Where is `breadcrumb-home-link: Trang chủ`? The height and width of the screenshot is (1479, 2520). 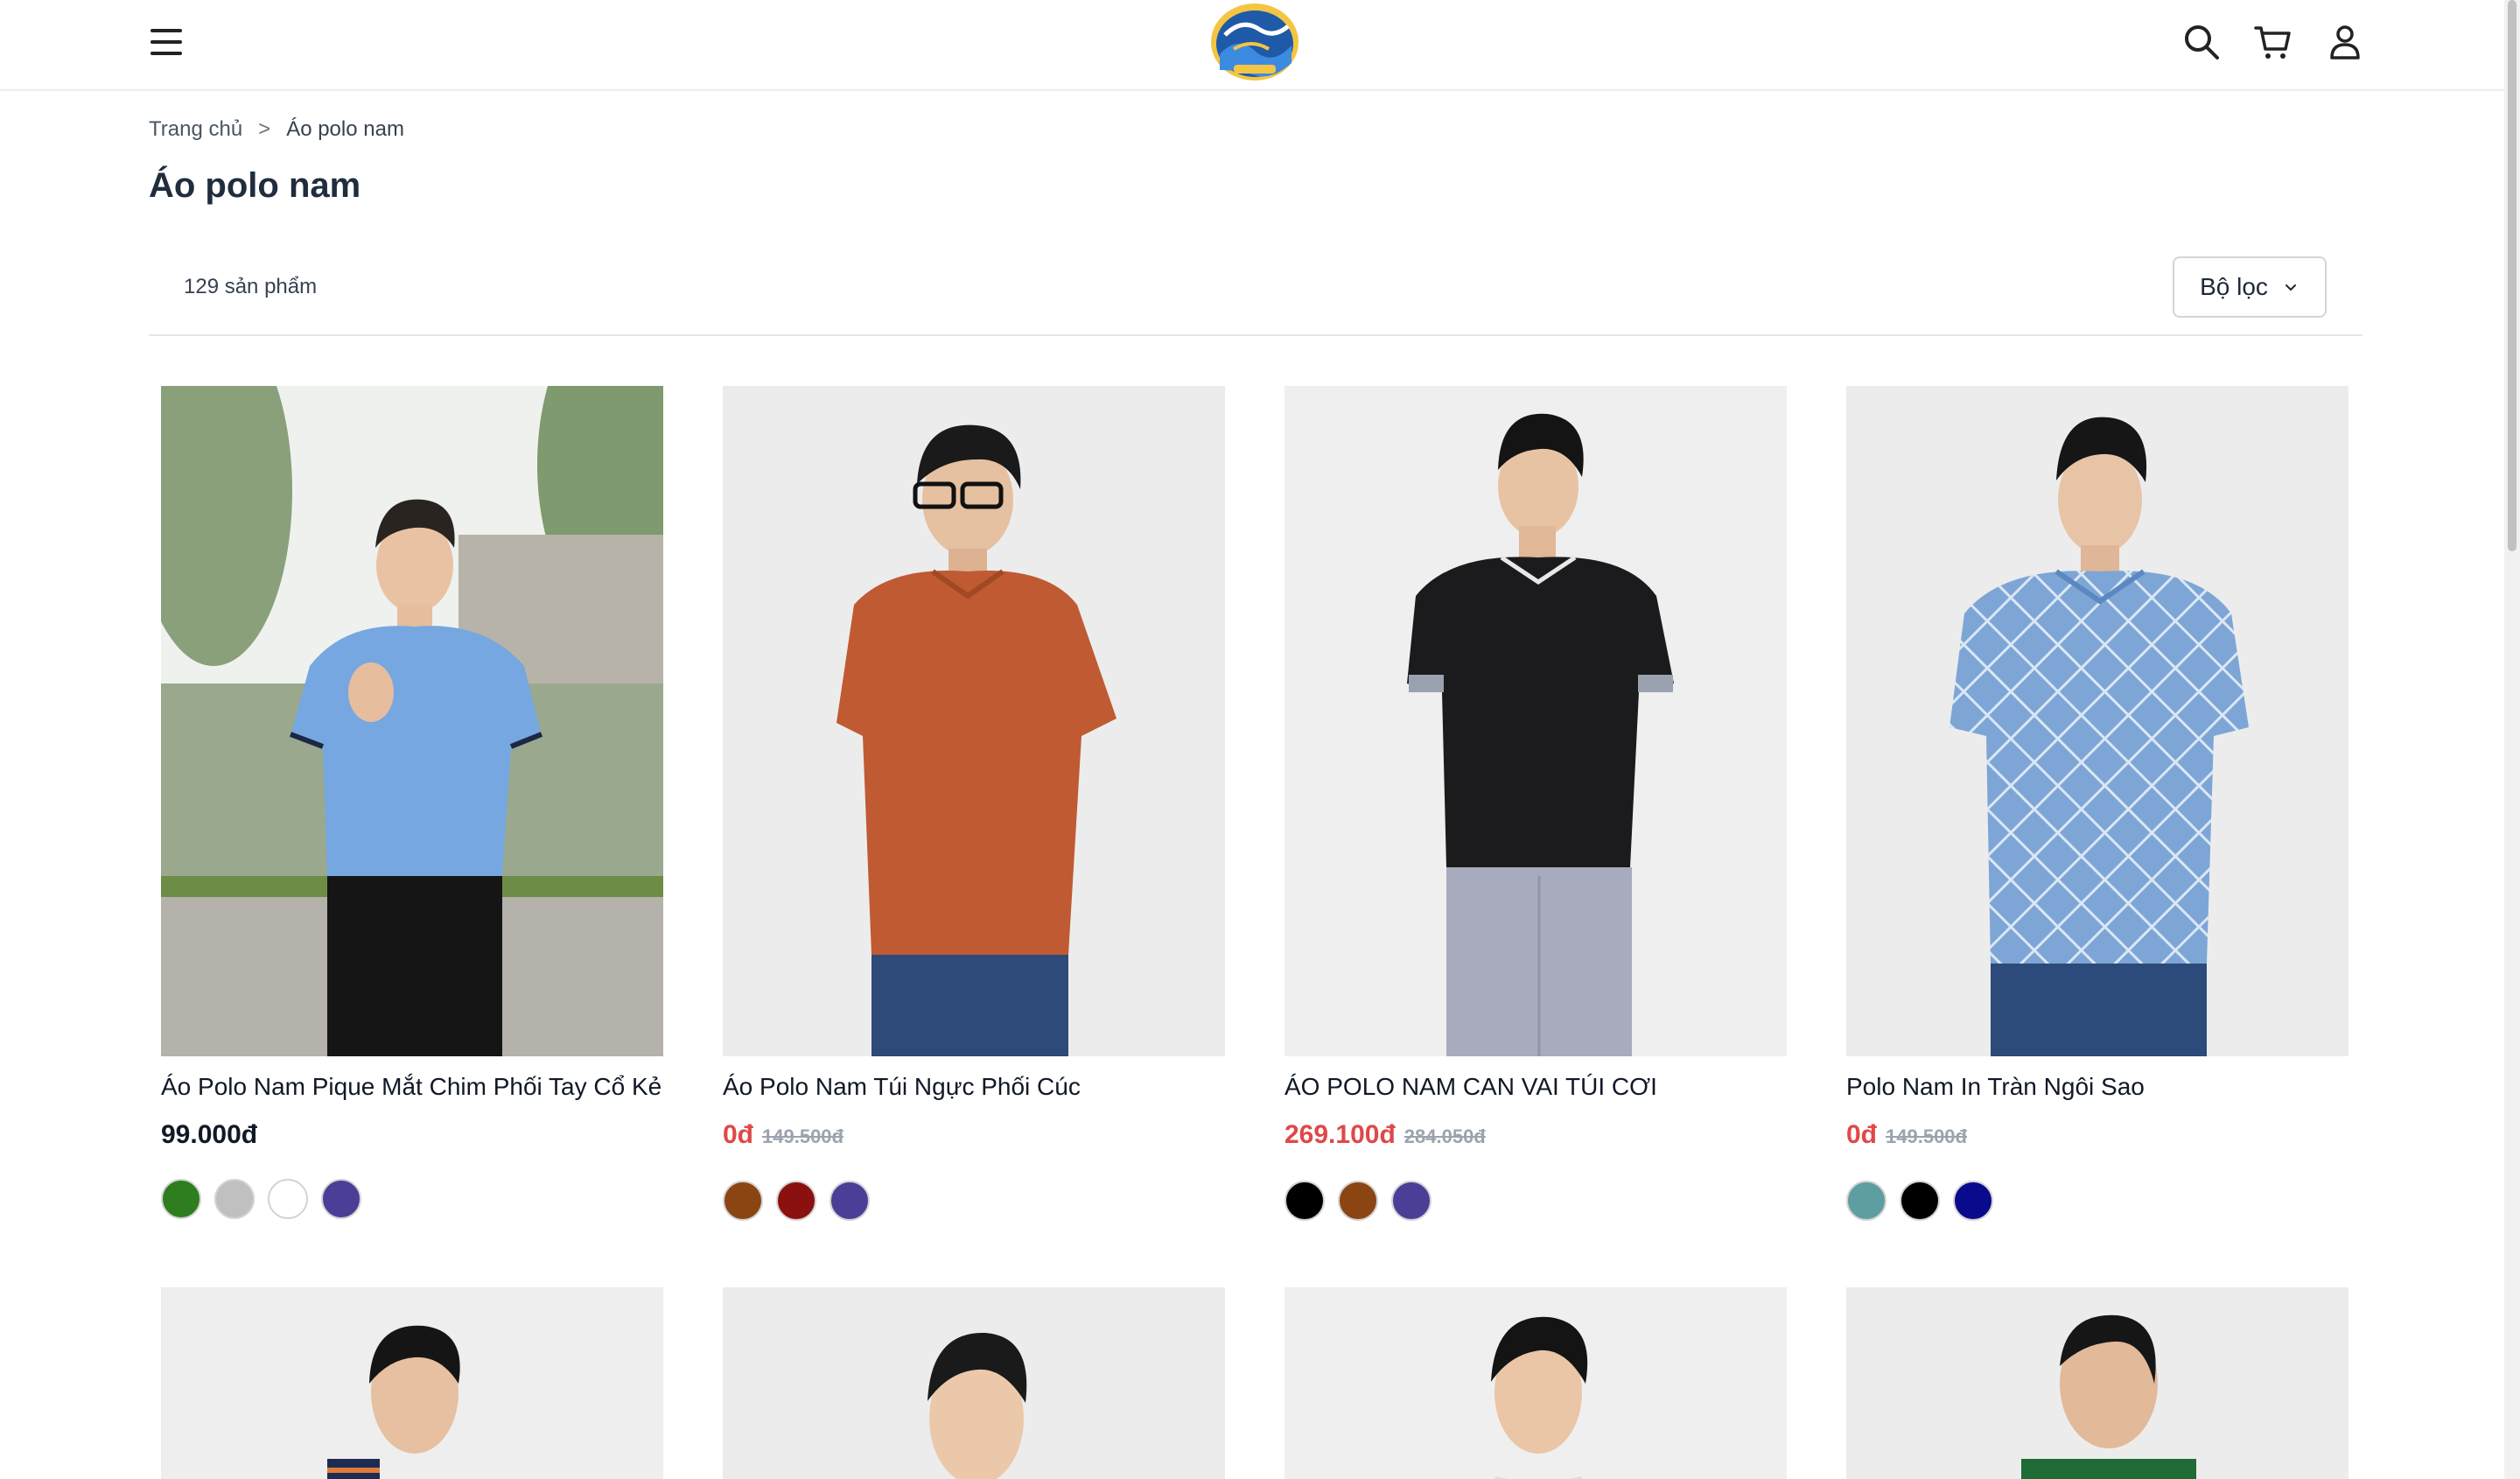
breadcrumb-home-link: Trang chủ is located at coordinates (195, 130).